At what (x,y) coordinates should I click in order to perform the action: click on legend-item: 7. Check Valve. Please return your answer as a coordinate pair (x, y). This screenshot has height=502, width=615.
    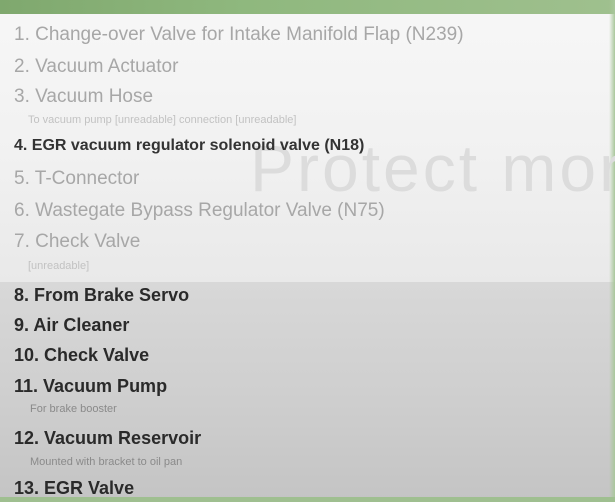
    Looking at the image, I should click on (77, 241).